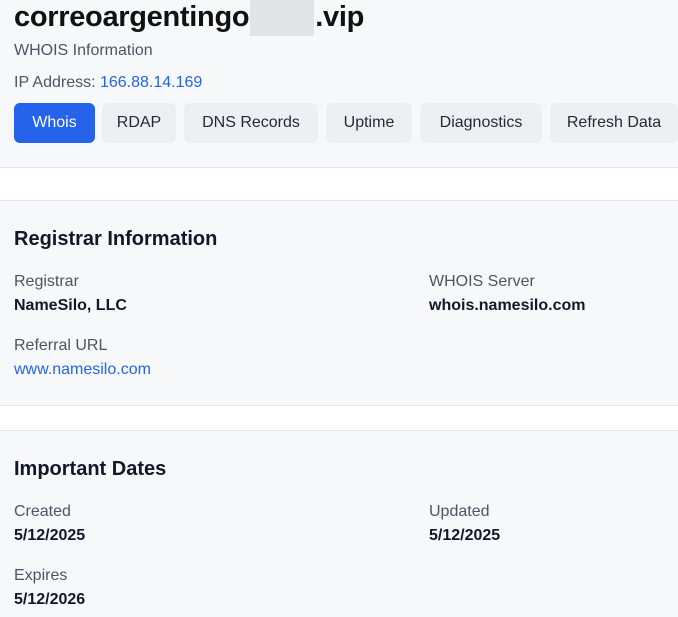 This screenshot has height=617, width=678. Describe the element at coordinates (50, 599) in the screenshot. I see `expires-value: 5/12/2026` at that location.